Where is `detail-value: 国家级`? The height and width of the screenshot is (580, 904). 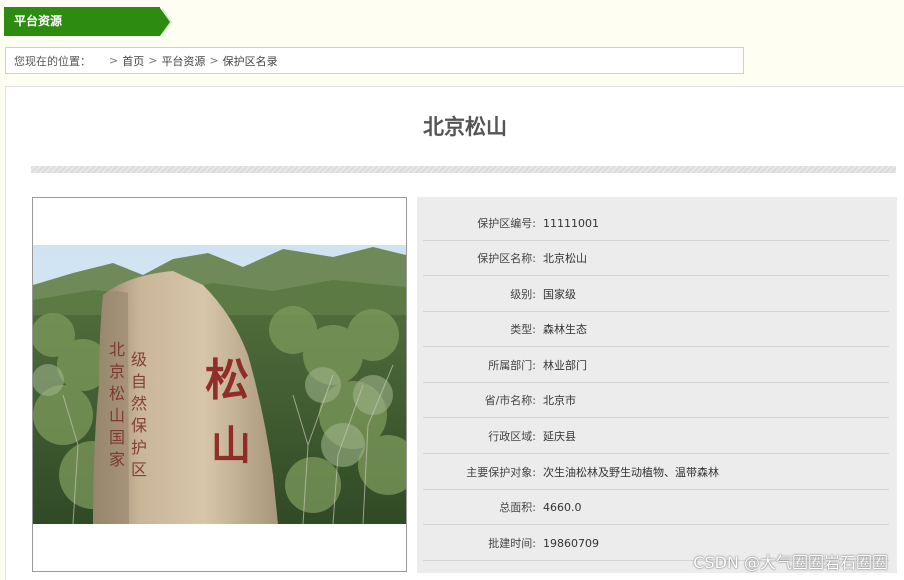
detail-value: 国家级 is located at coordinates (559, 294).